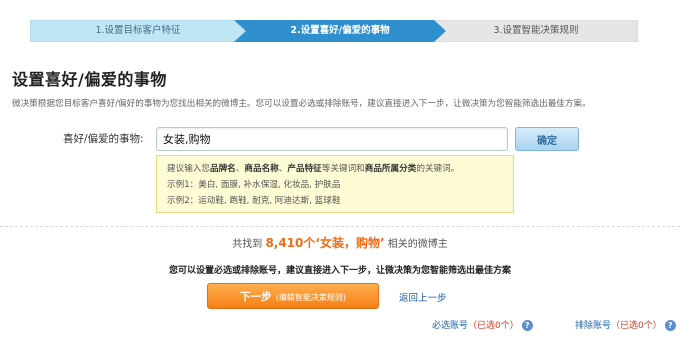  Describe the element at coordinates (254, 185) in the screenshot. I see `hint-example-1: 示例1：美白, 面膜, 补水保湿, 化妆品, 护肤品` at that location.